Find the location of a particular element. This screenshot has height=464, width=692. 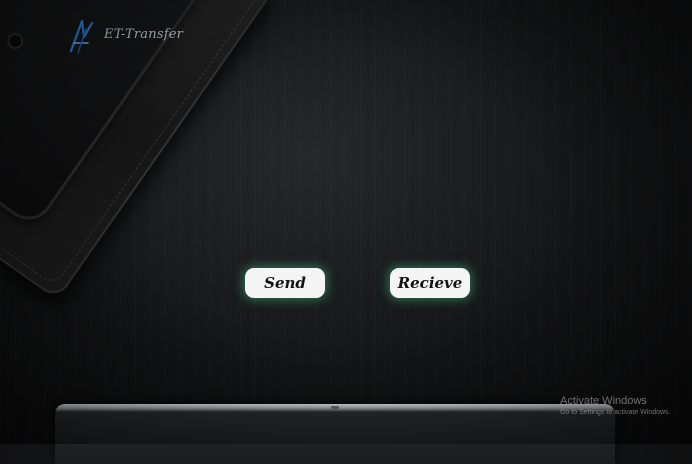

watermark-subtitle: Go to Settings to activate Windows. is located at coordinates (615, 412).